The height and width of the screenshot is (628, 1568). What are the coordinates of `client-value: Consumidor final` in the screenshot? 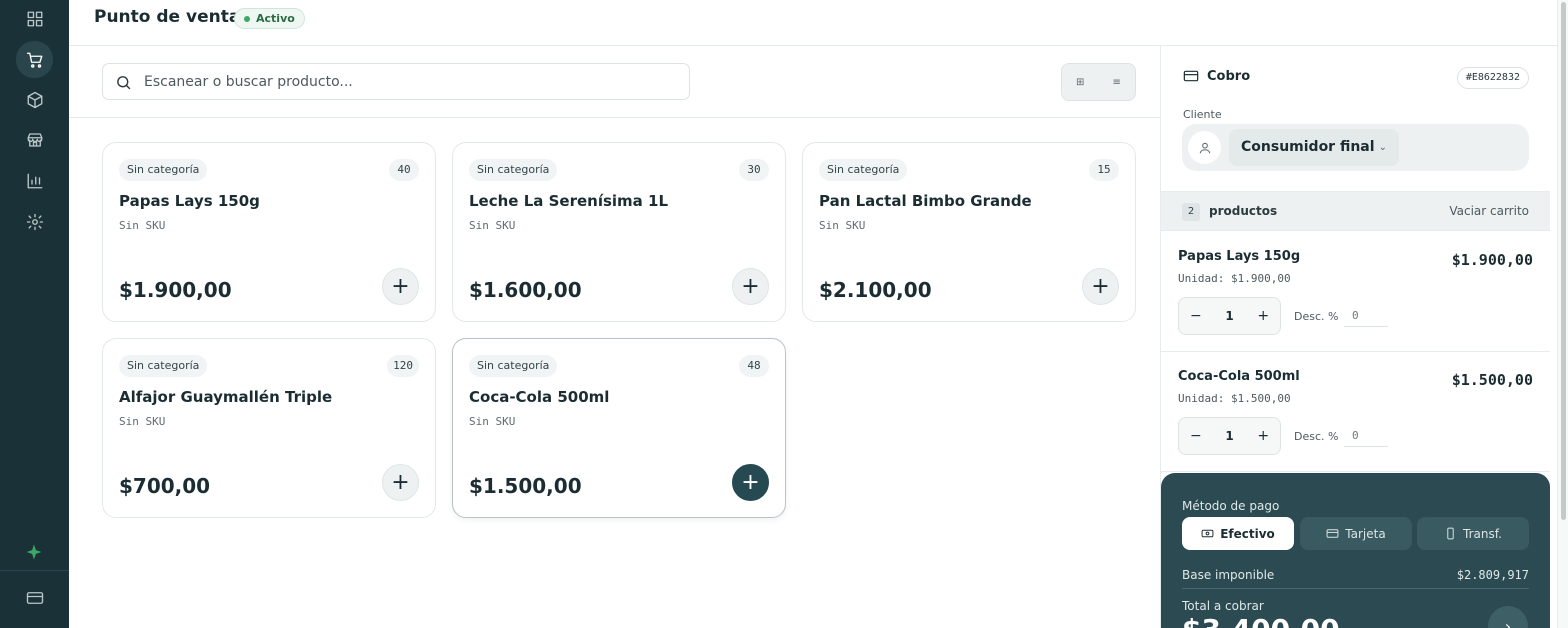 It's located at (1308, 147).